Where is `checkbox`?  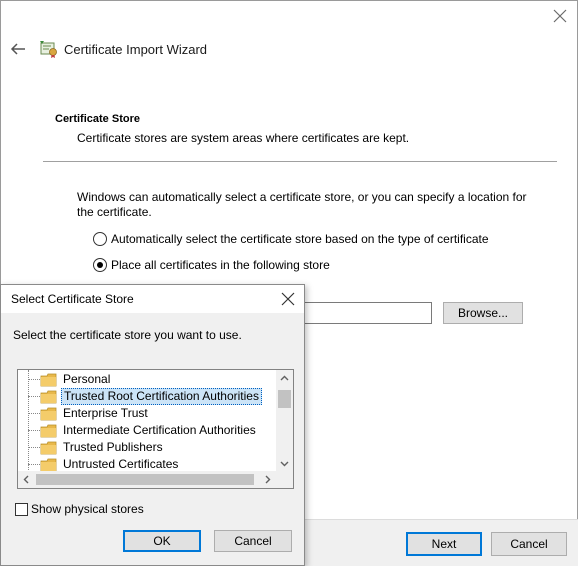
checkbox is located at coordinates (21, 509).